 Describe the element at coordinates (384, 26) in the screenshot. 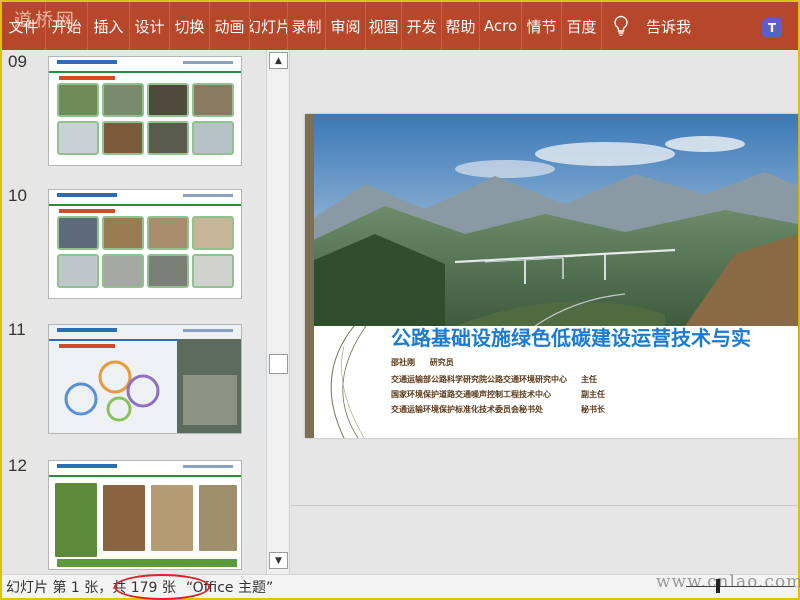

I see `tab-view: 视图` at that location.